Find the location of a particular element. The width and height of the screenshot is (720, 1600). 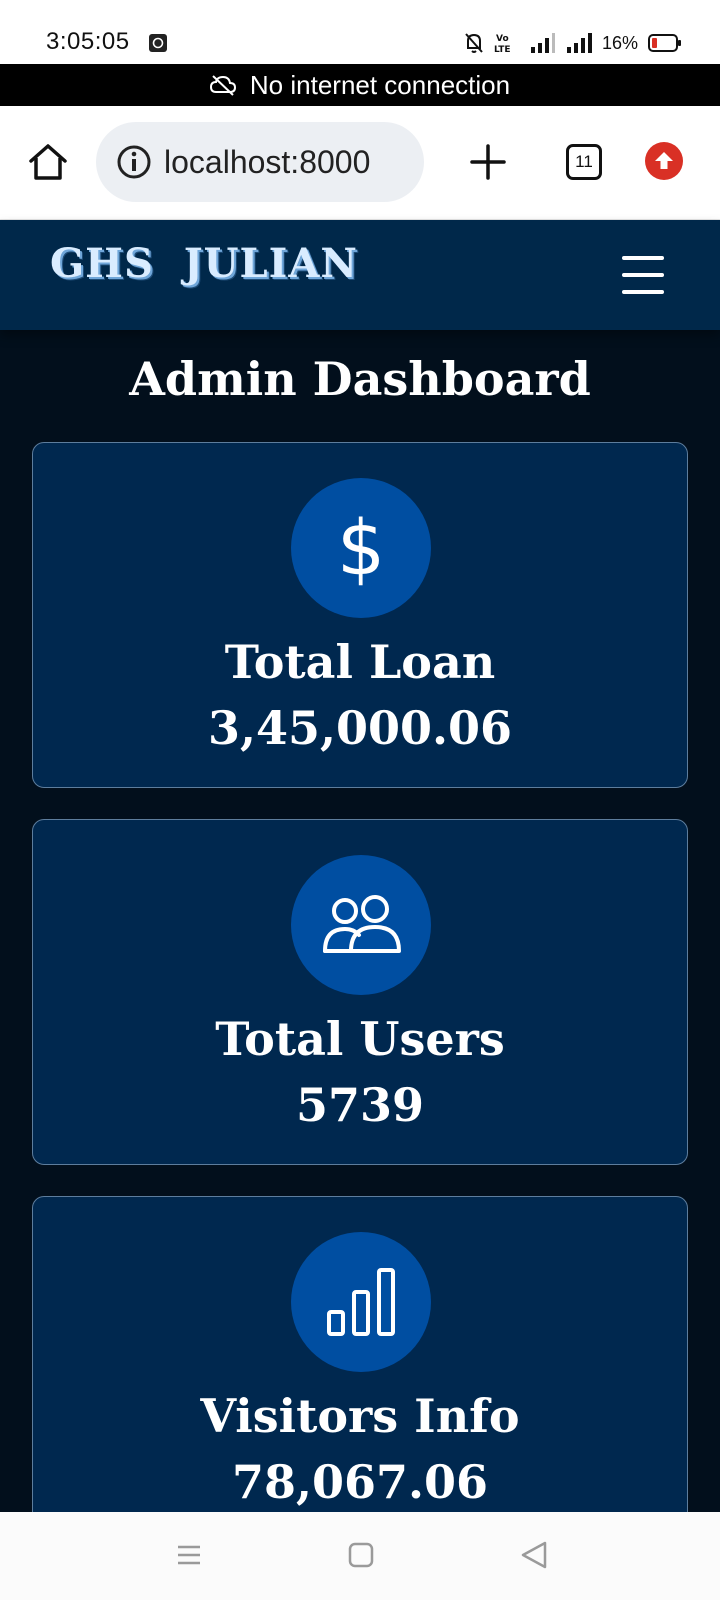

status-bar: 3:05:05 Vo LTE 16% is located at coordinates (360, 32).